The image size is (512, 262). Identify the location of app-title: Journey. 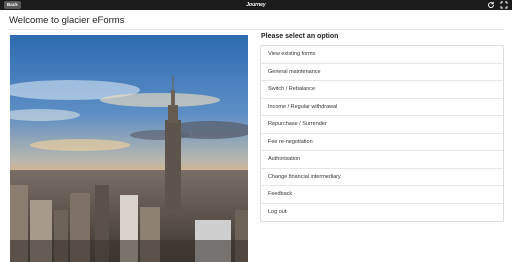
(256, 5).